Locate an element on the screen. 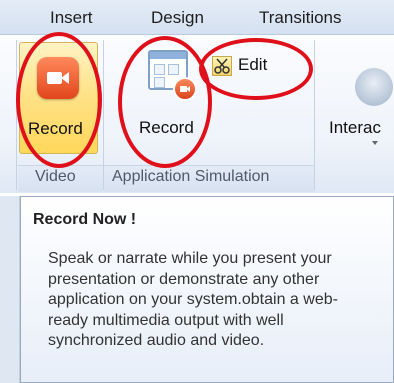  tooltip-title: Record Now ! is located at coordinates (85, 219).